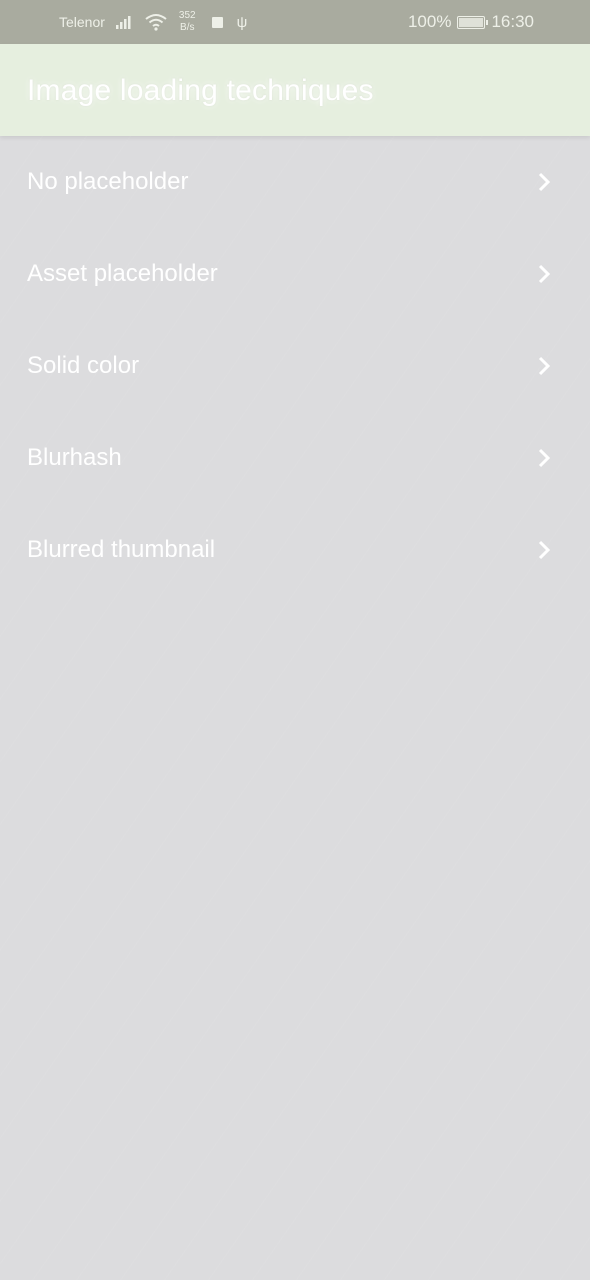 The image size is (590, 1280). Describe the element at coordinates (108, 181) in the screenshot. I see `list-item-label: No placeholder` at that location.